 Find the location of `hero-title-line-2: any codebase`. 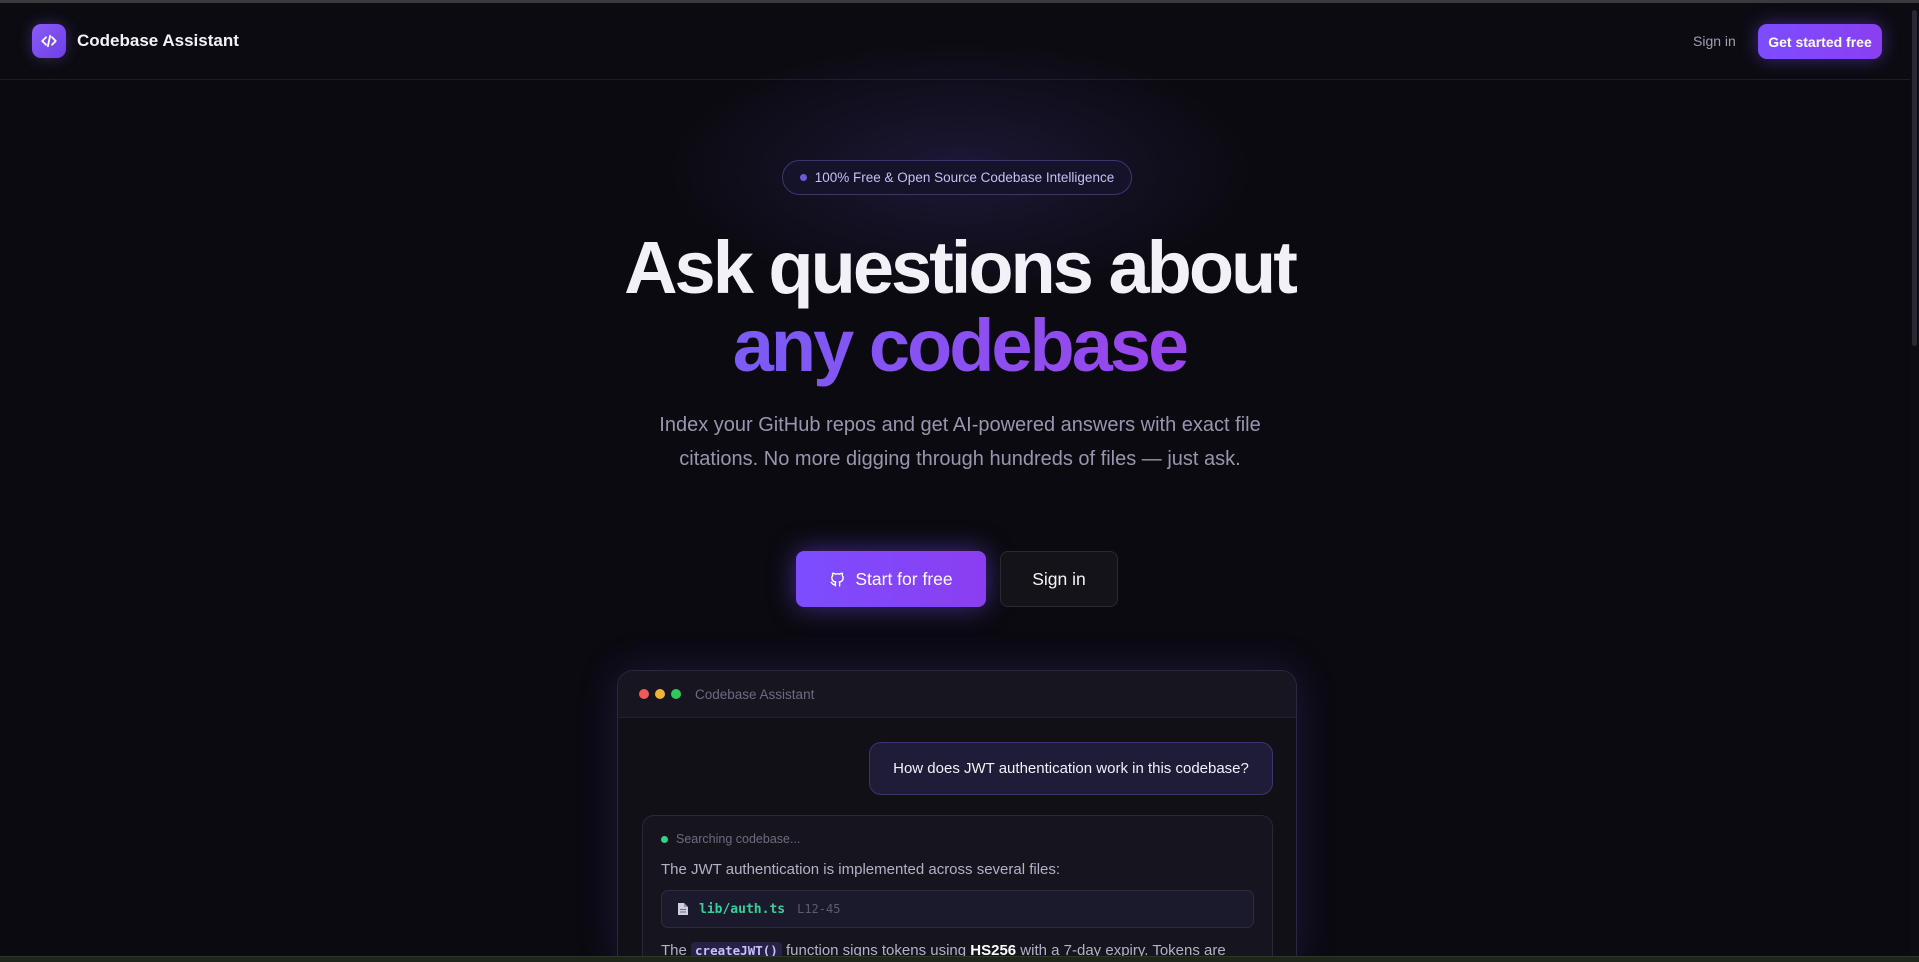

hero-title-line-2: any codebase is located at coordinates (960, 345).